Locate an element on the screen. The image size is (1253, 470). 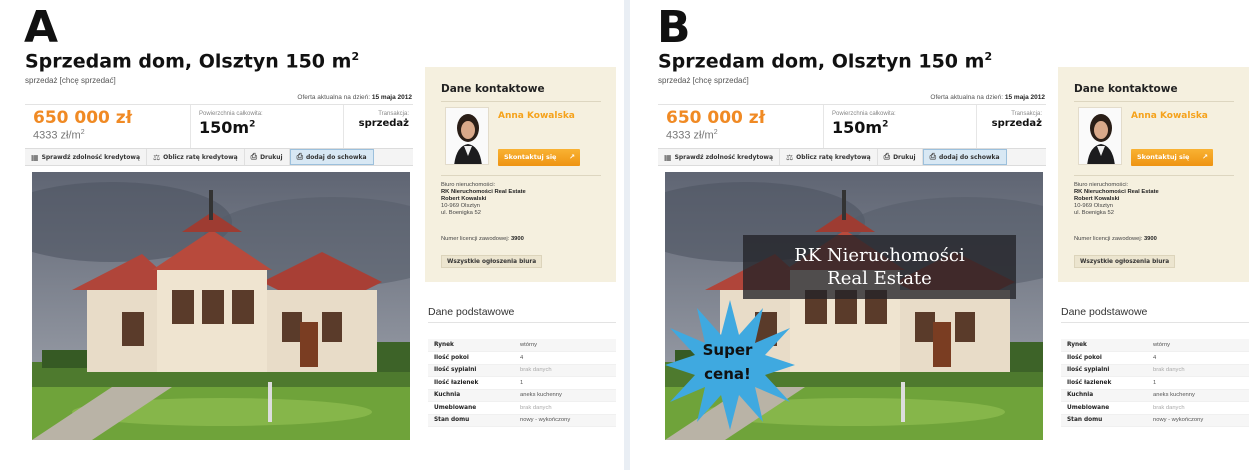
panel-label: B is located at coordinates (674, 27).